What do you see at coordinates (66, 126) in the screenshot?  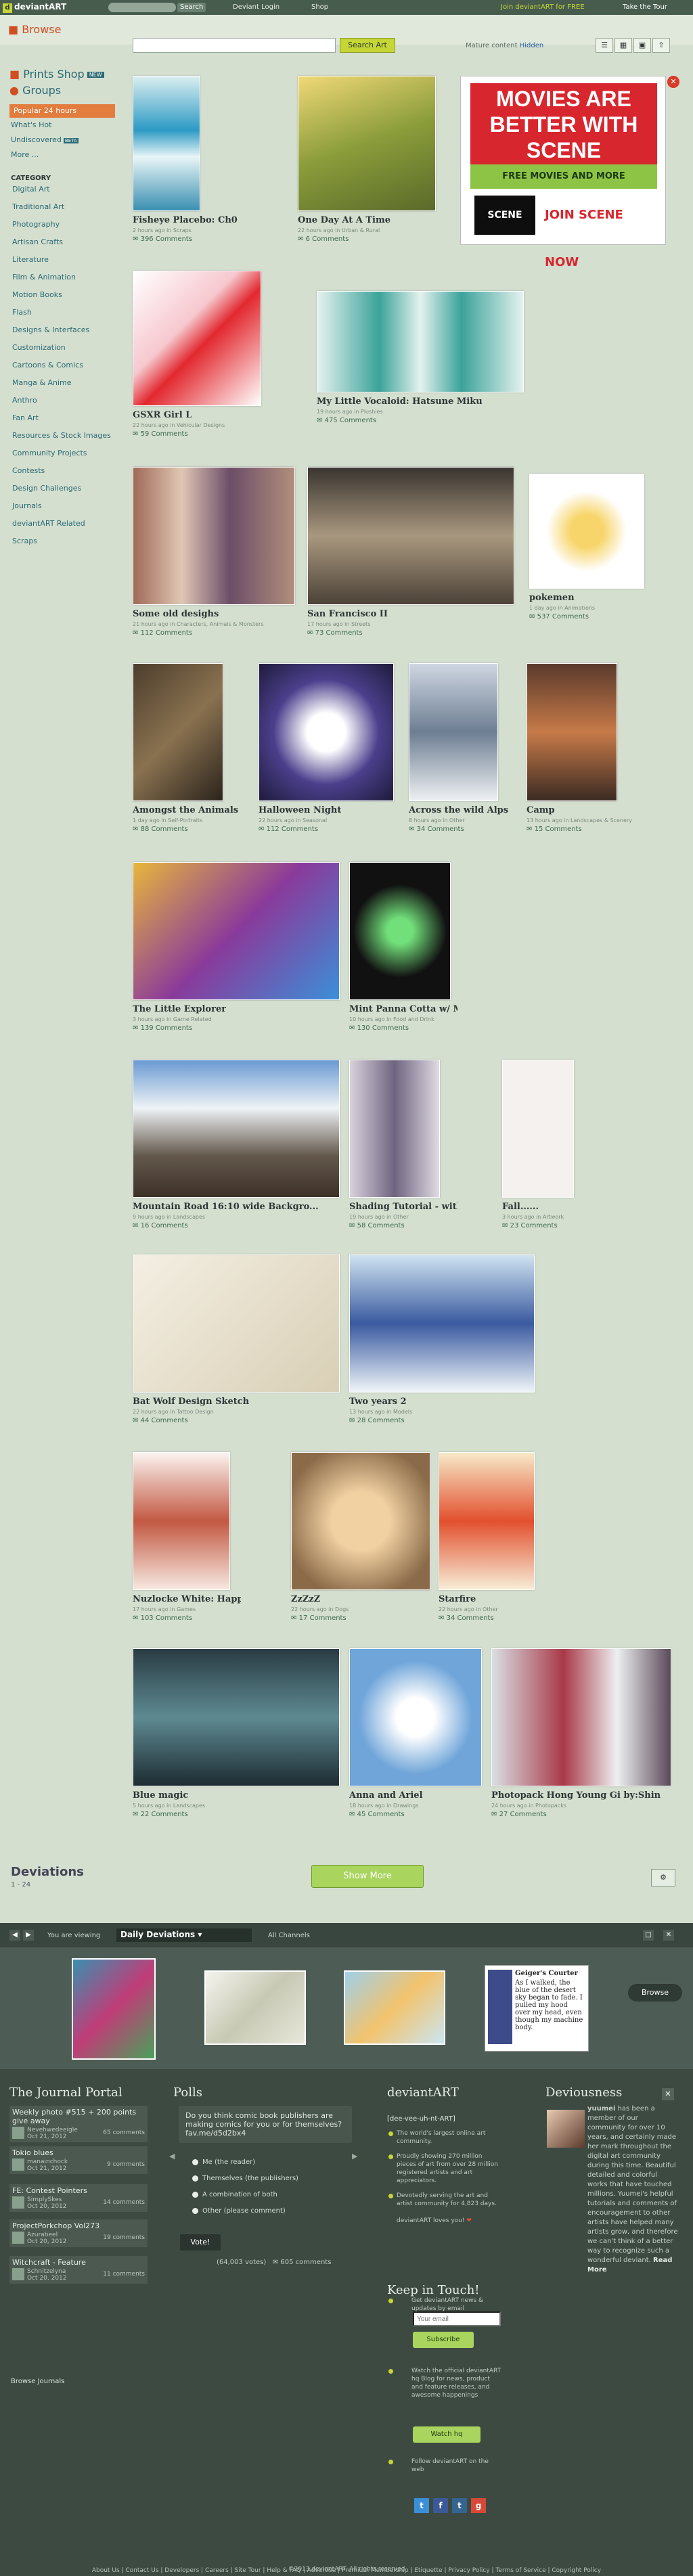 I see `sidebar-whats-hot: What's Hot` at bounding box center [66, 126].